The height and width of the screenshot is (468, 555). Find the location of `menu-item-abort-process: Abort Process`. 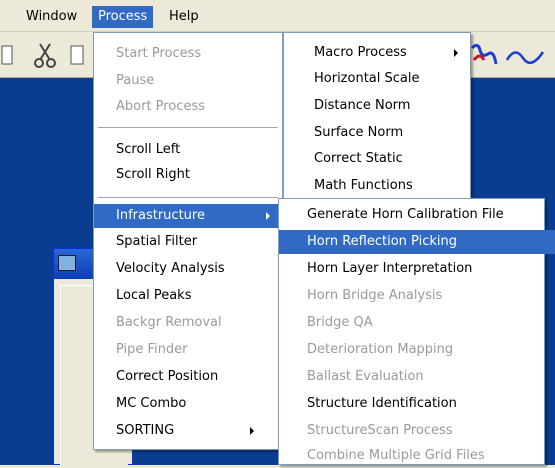

menu-item-abort-process: Abort Process is located at coordinates (199, 107).